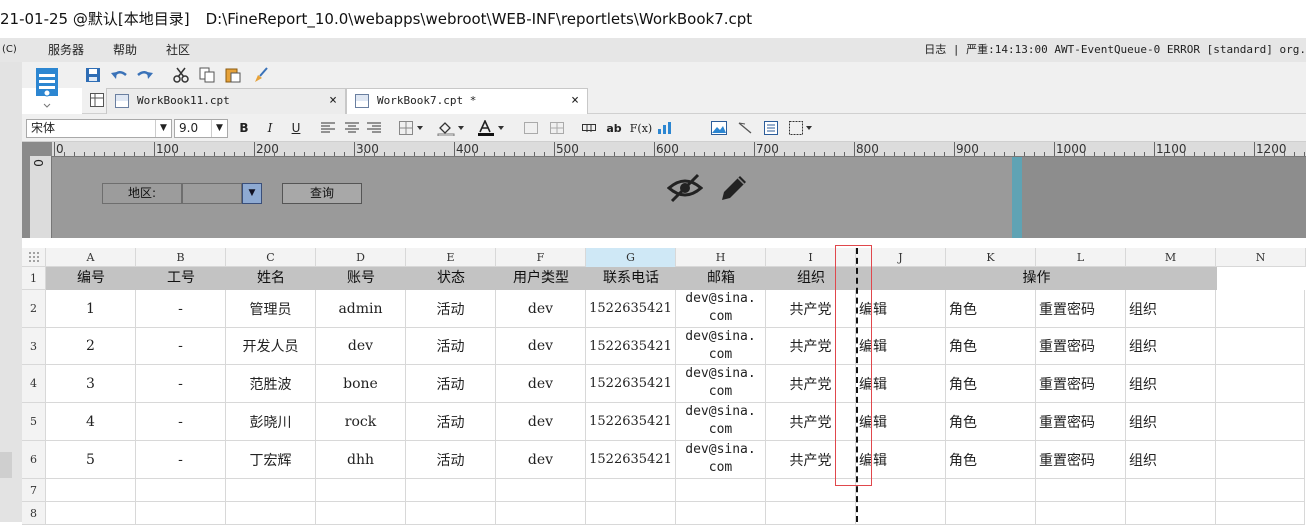 This screenshot has width=1306, height=525. I want to click on fill-color-icon, so click(451, 128).